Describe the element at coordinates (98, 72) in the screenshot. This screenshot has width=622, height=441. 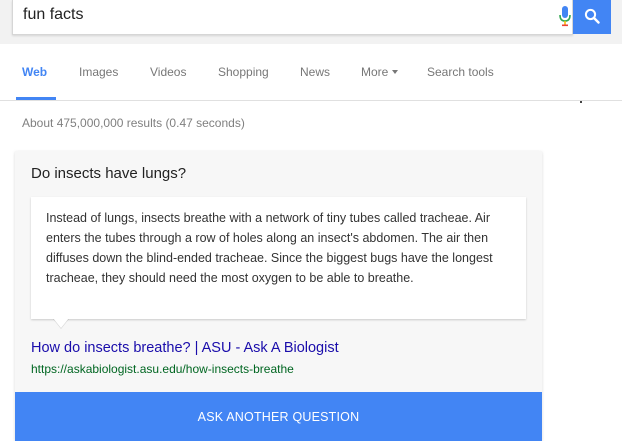
I see `tab-images: Images` at that location.